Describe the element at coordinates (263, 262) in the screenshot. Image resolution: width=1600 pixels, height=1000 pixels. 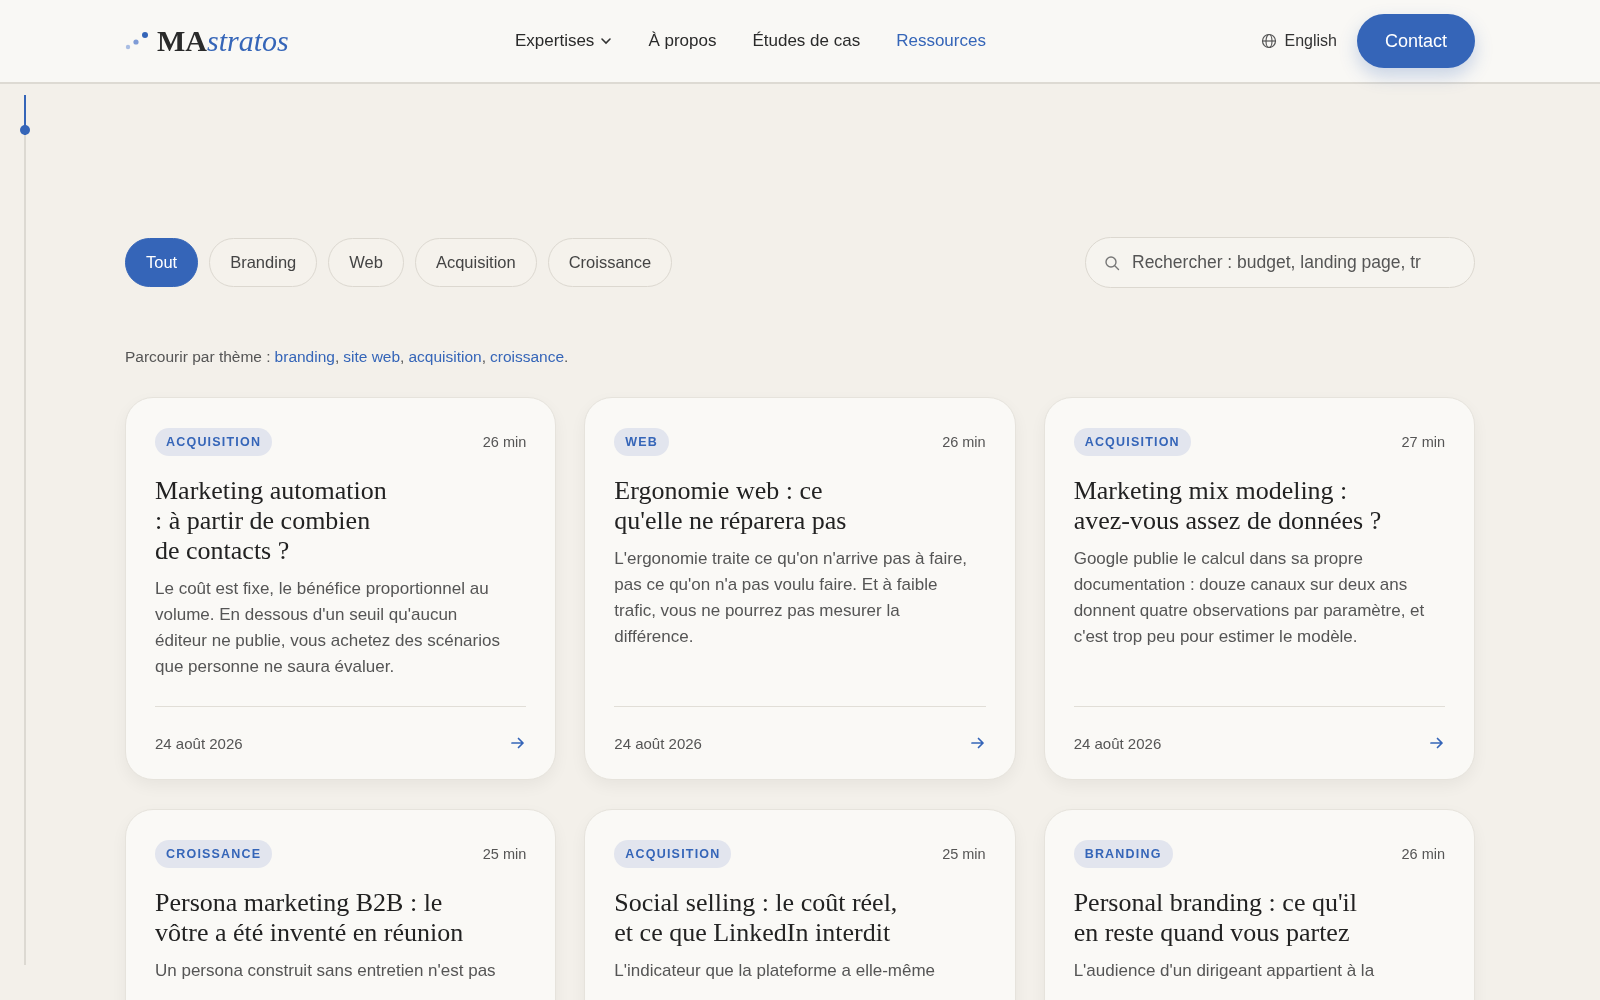
I see `filter-chip: Branding` at that location.